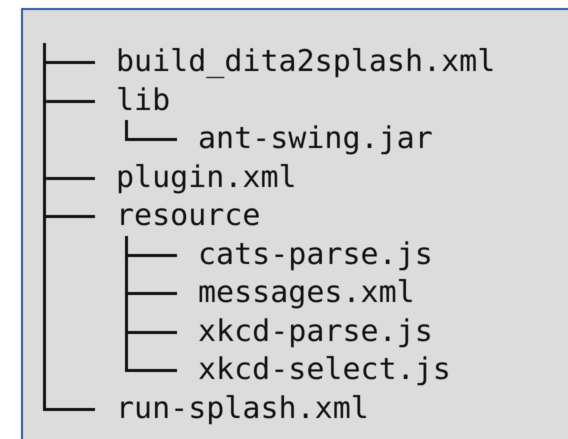  Describe the element at coordinates (315, 331) in the screenshot. I see `file-name: xkcd-parse.js` at that location.